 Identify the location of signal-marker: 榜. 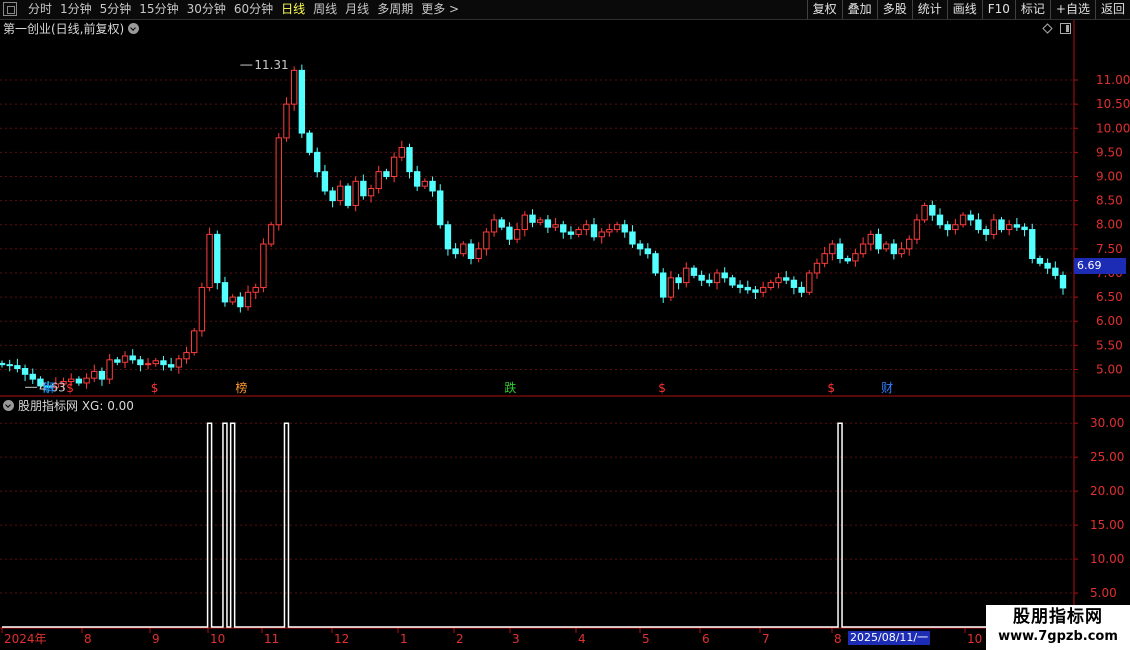
(241, 387).